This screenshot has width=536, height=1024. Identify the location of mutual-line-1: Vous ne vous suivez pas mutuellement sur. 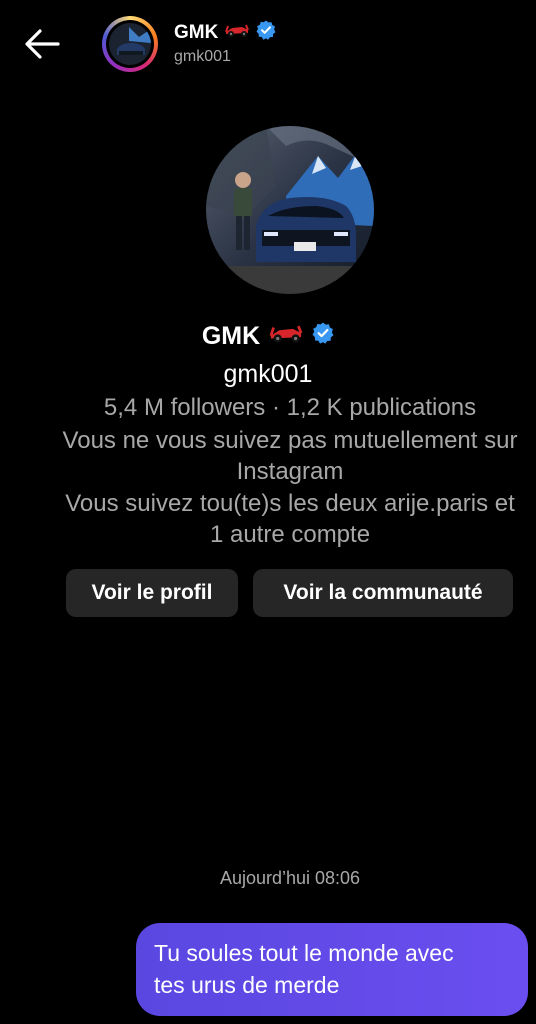
(290, 440).